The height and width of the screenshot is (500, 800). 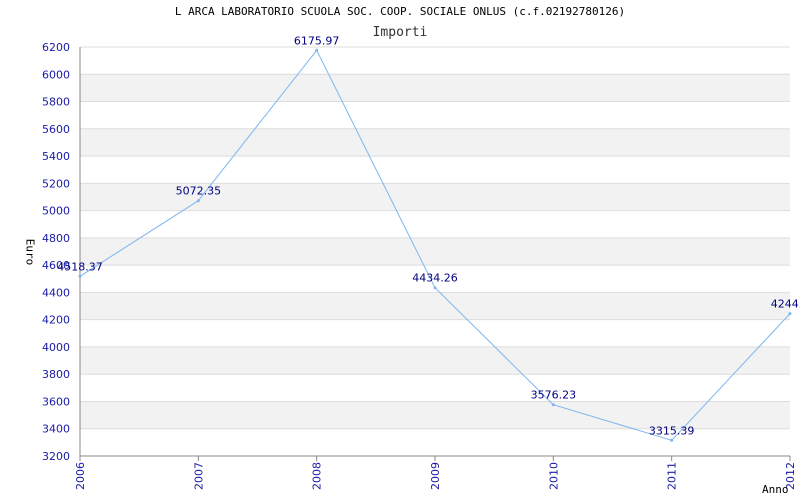 What do you see at coordinates (56, 156) in the screenshot?
I see `y-tick-label: 5400` at bounding box center [56, 156].